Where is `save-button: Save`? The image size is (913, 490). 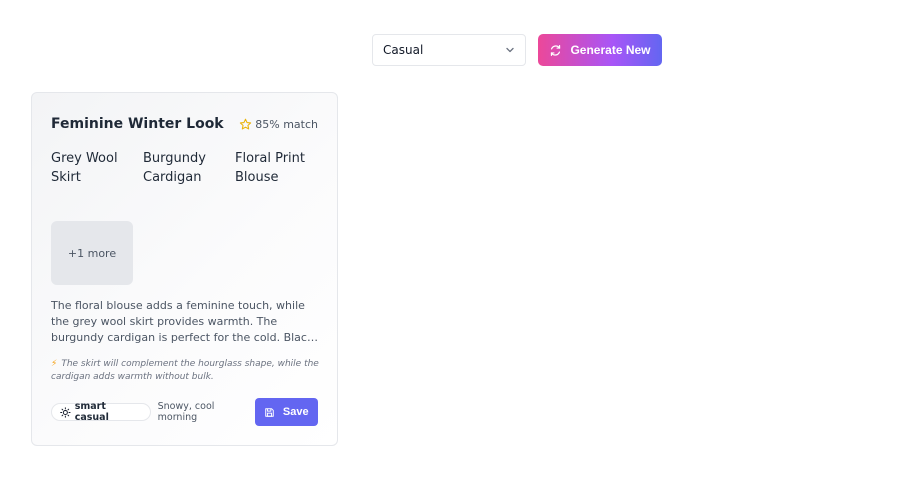
save-button: Save is located at coordinates (286, 412).